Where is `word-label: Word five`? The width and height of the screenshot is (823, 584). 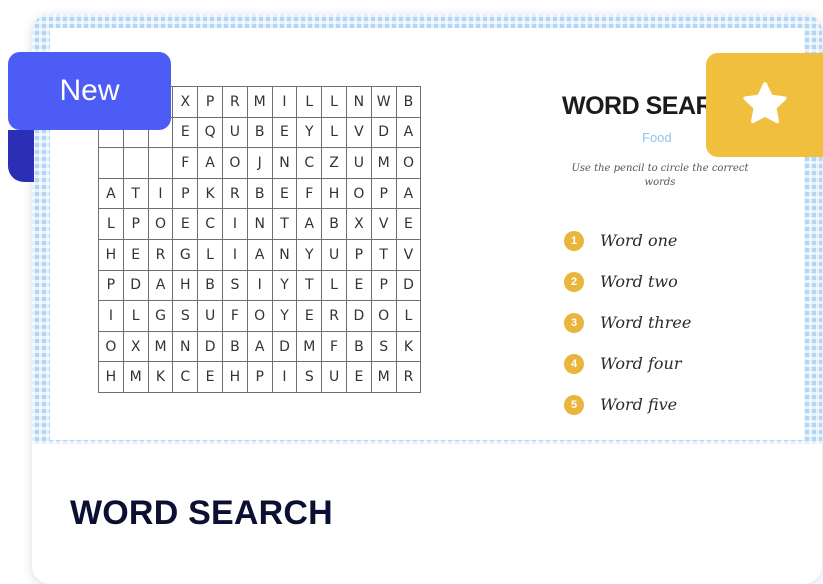
word-label: Word five is located at coordinates (639, 404).